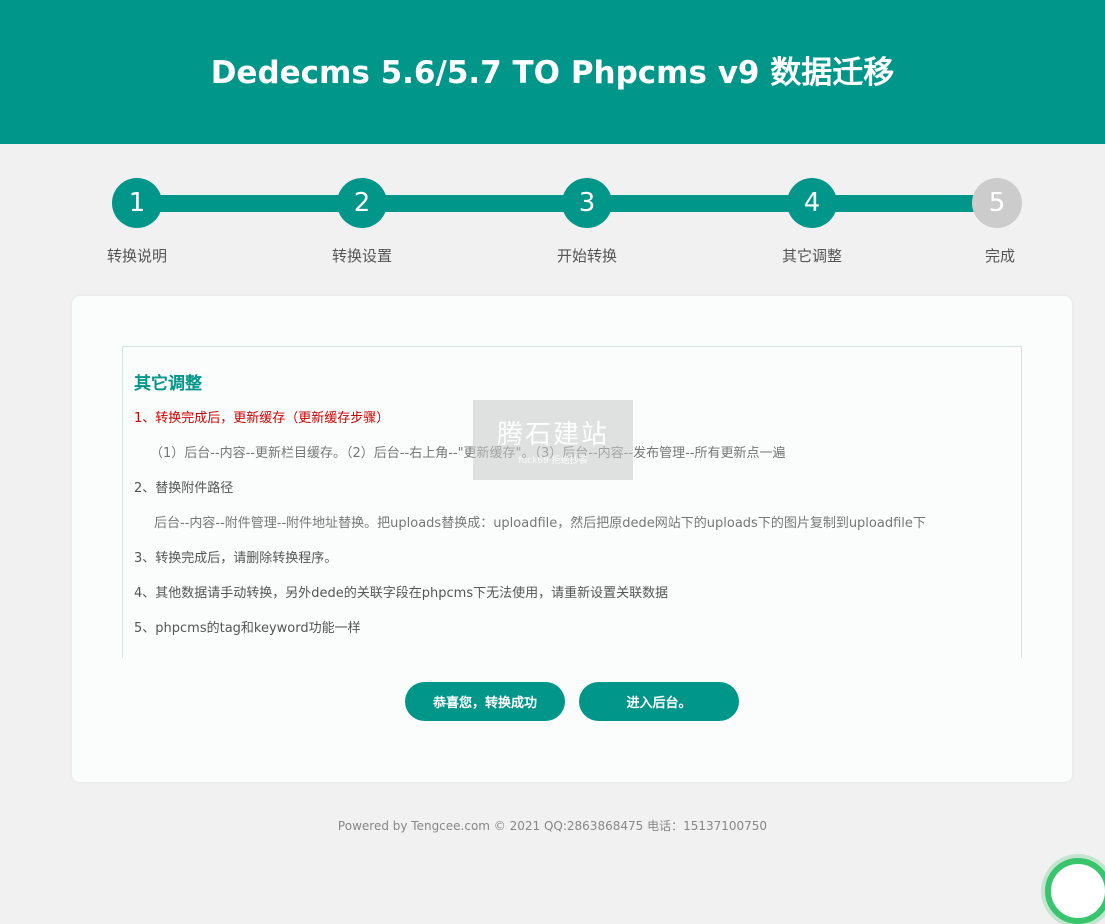  What do you see at coordinates (262, 418) in the screenshot?
I see `instruction-line-1: 1、转换完成后，更新缓存（更新缓存步骤）` at bounding box center [262, 418].